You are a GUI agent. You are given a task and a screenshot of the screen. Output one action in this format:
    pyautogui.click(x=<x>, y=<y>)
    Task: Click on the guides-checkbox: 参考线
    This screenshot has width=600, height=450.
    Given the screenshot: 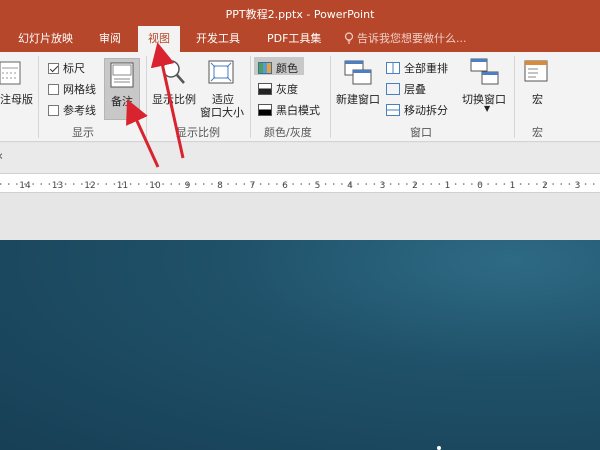 What is the action you would take?
    pyautogui.click(x=72, y=110)
    